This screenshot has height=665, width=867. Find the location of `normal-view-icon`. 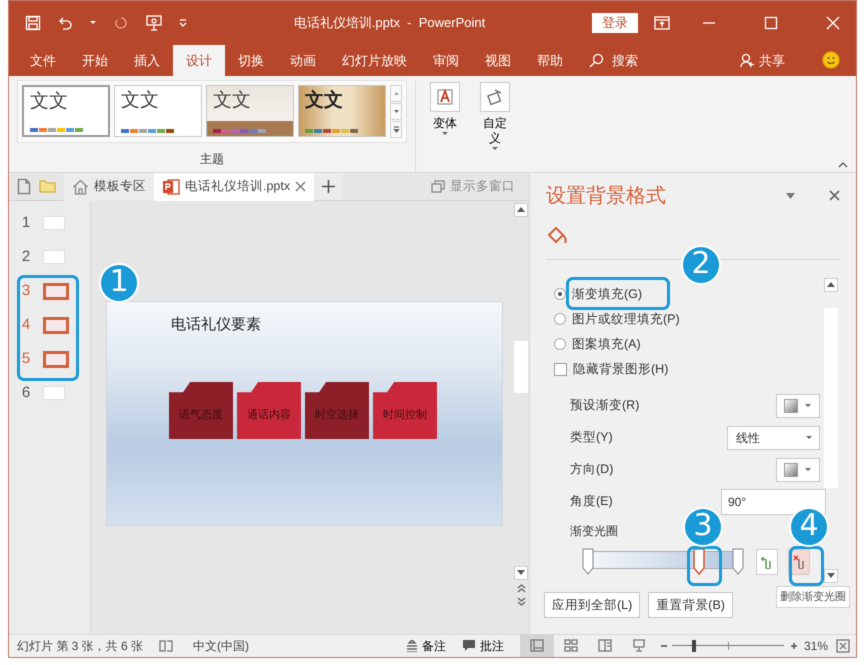

normal-view-icon is located at coordinates (537, 645).